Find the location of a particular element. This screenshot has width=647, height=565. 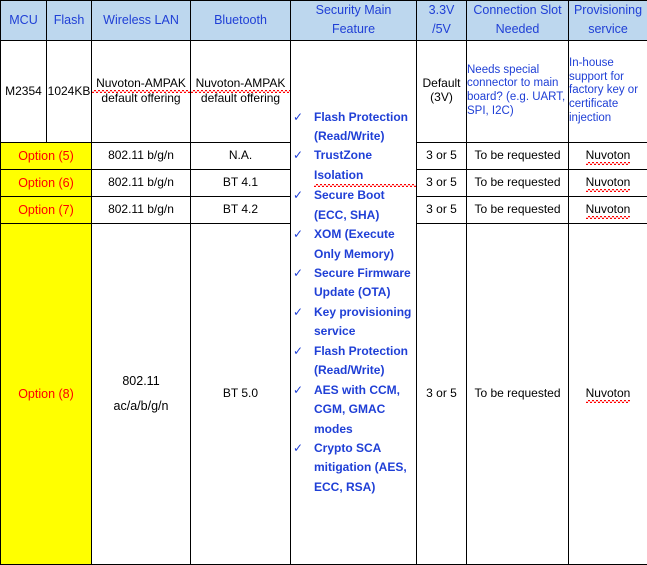

column-header-security-main-feature: Security Main Feature is located at coordinates (353, 20).